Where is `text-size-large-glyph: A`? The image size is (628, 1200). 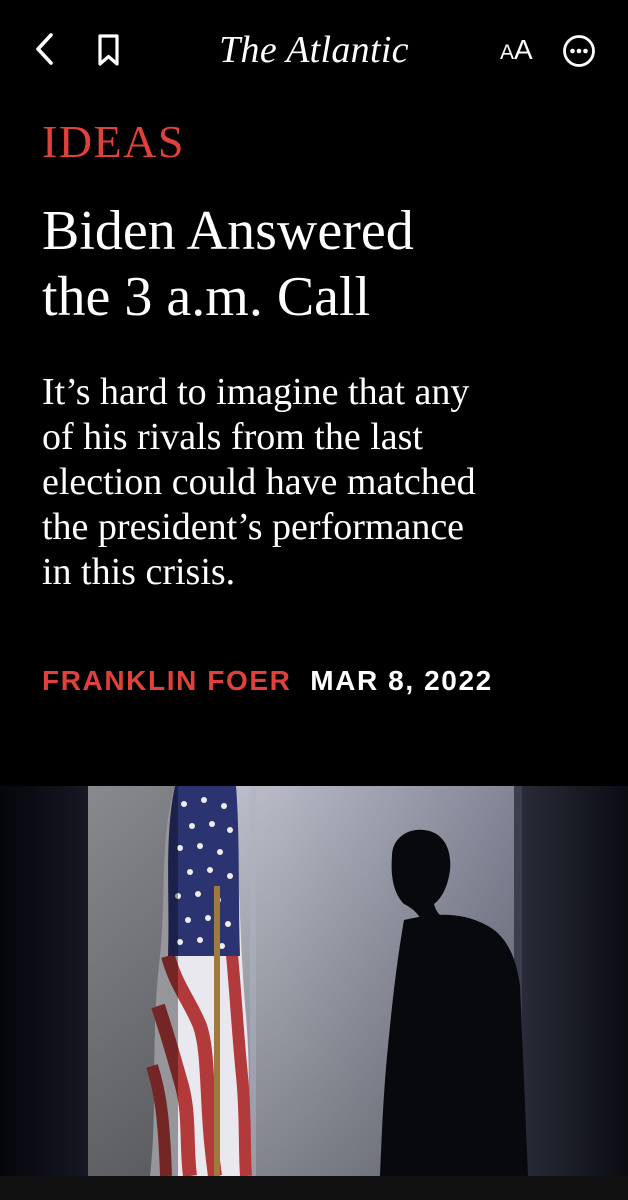
text-size-large-glyph: A is located at coordinates (523, 49).